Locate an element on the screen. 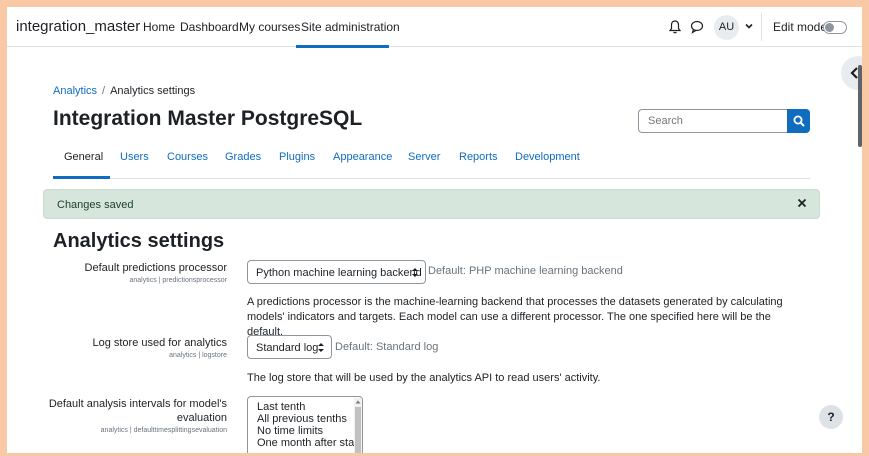  breadcrumb-analytics: Analytics is located at coordinates (75, 91).